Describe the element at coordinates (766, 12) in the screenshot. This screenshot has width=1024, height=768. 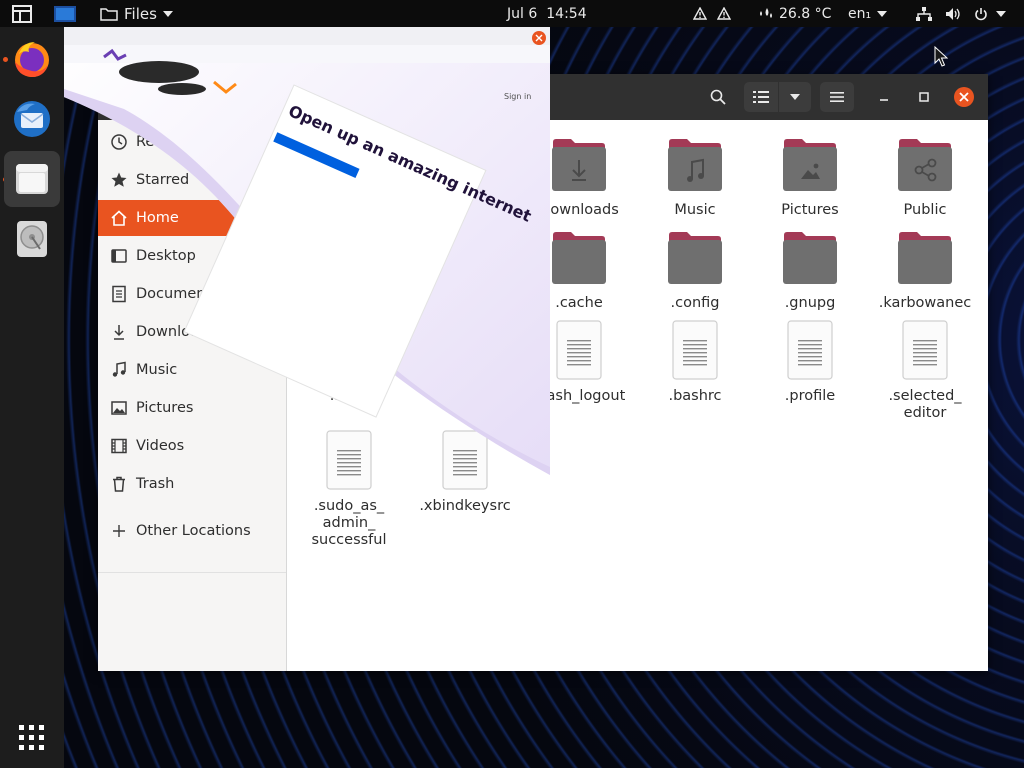
I see `raindrops-icon` at that location.